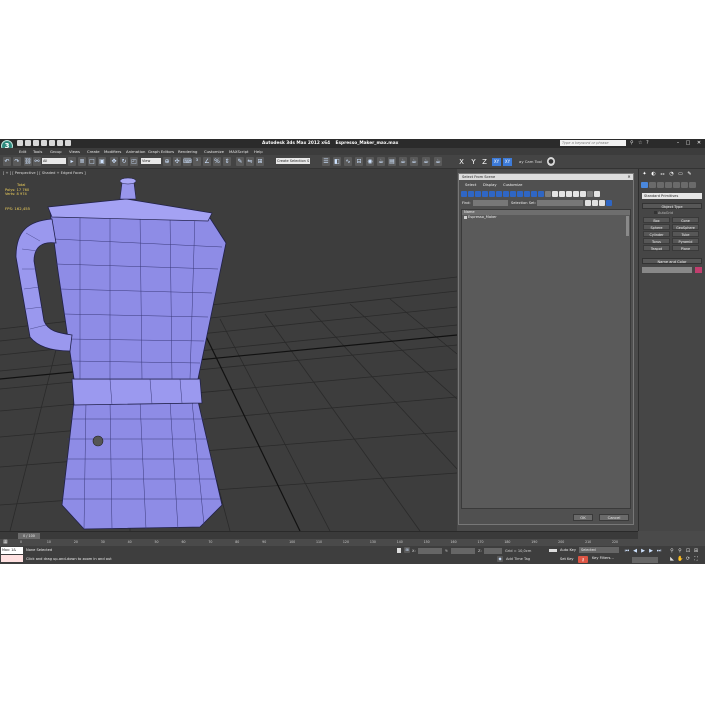 The height and width of the screenshot is (705, 705). Describe the element at coordinates (688, 559) in the screenshot. I see `orbit-icon: ⟳` at that location.